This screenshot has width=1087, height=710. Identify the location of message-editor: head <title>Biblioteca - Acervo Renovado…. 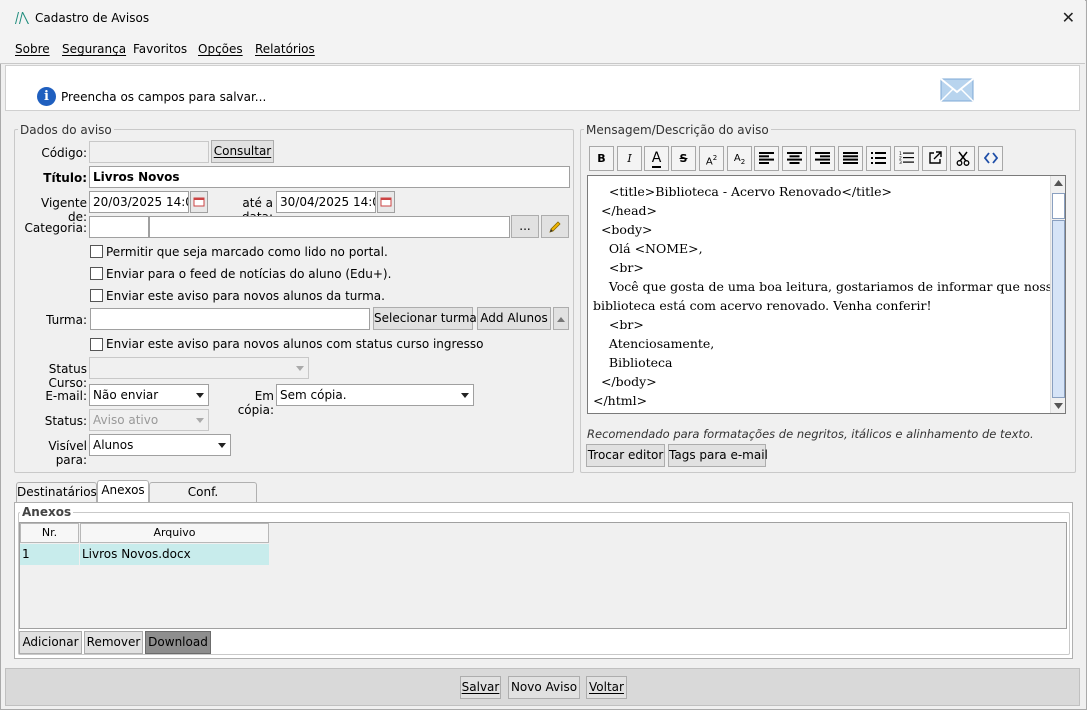
(826, 294).